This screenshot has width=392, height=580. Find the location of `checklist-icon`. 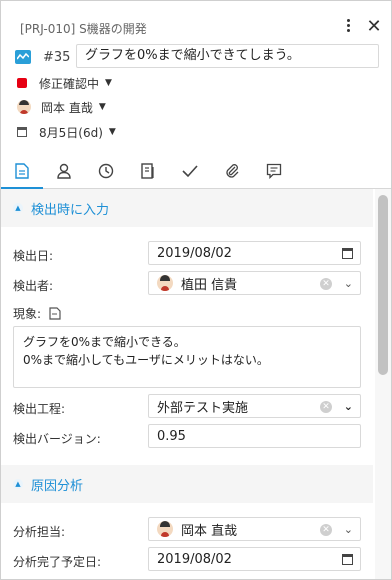

checklist-icon is located at coordinates (147, 171).